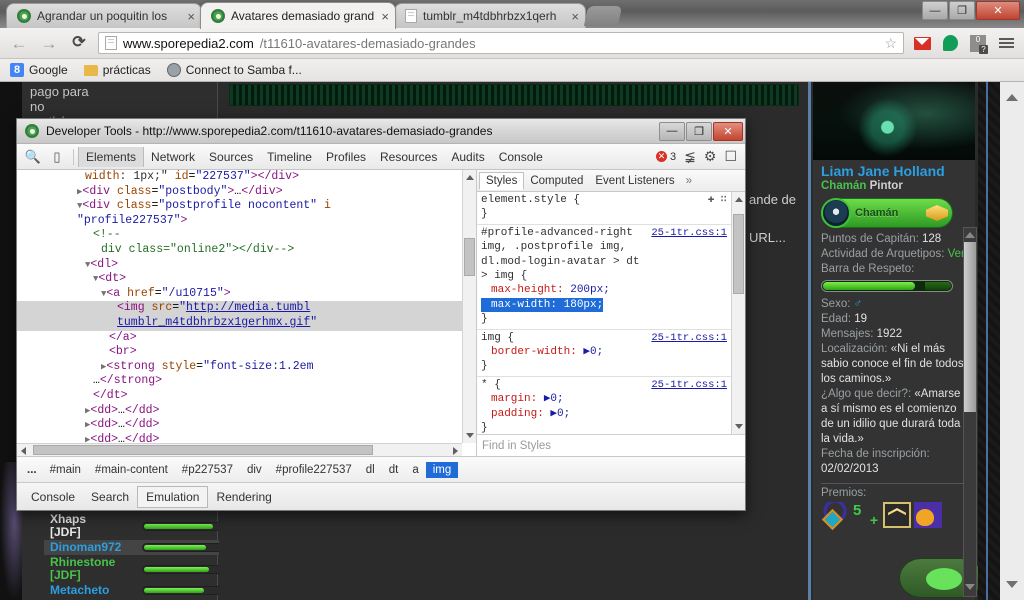 This screenshot has height=600, width=1024. Describe the element at coordinates (104, 15) in the screenshot. I see `browser-tab-1: Agrandar un poquitin los ×` at that location.